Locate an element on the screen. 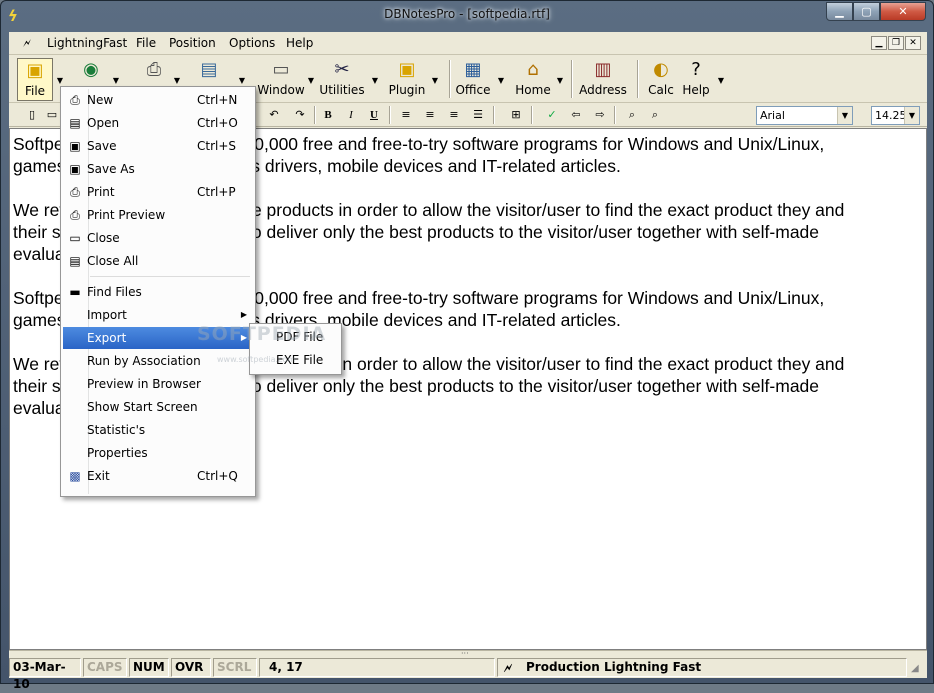 This screenshot has width=934, height=693. title-bar: ϟ DBNotesPro - [softpedia.rtf] ▁ ▢ ✕ is located at coordinates (467, 16).